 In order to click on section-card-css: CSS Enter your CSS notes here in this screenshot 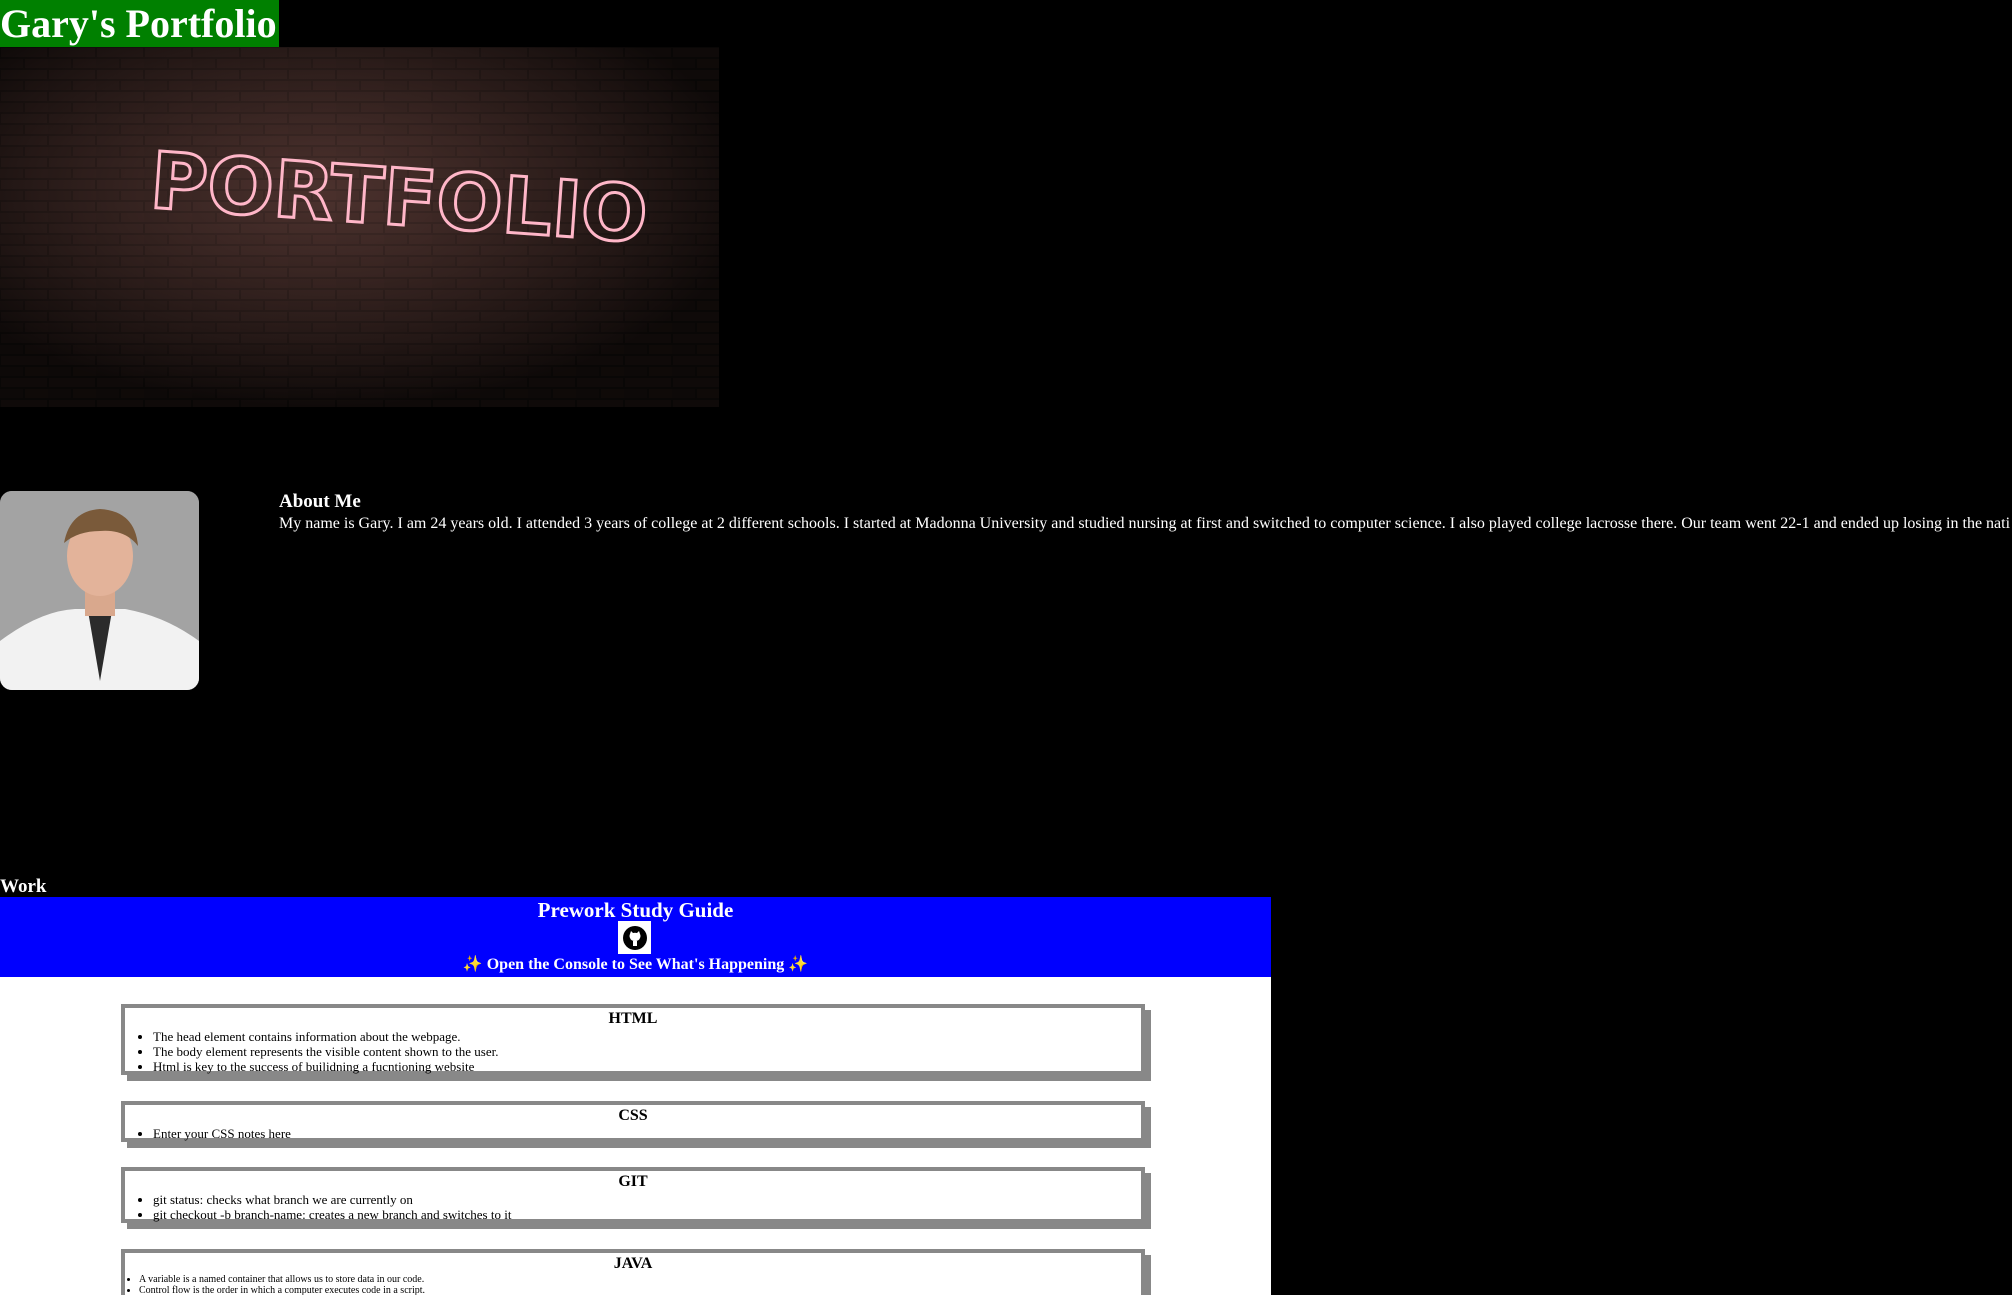, I will do `click(633, 1121)`.